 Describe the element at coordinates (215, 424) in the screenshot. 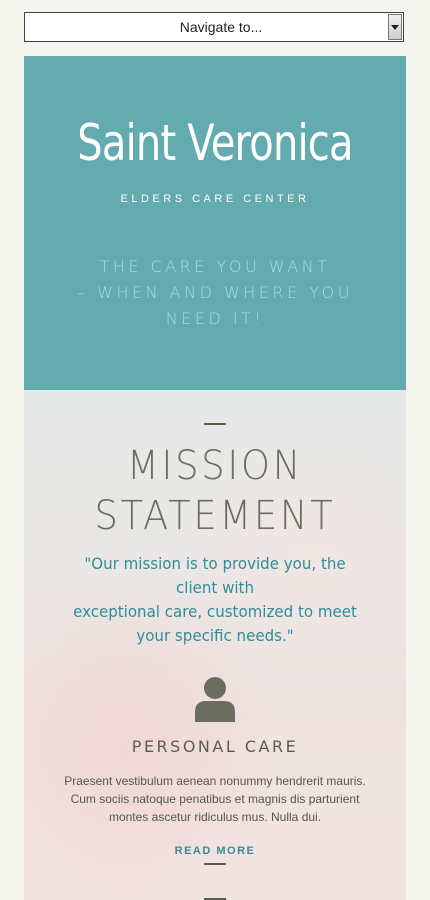

I see `divider-dash` at that location.